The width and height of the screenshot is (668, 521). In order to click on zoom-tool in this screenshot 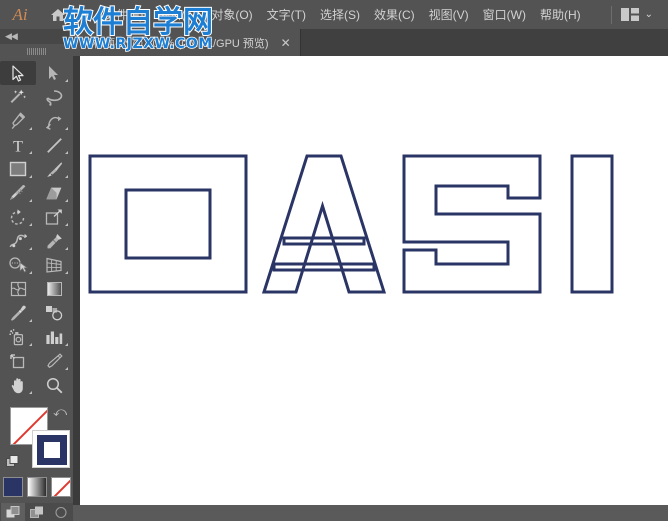, I will do `click(54, 385)`.